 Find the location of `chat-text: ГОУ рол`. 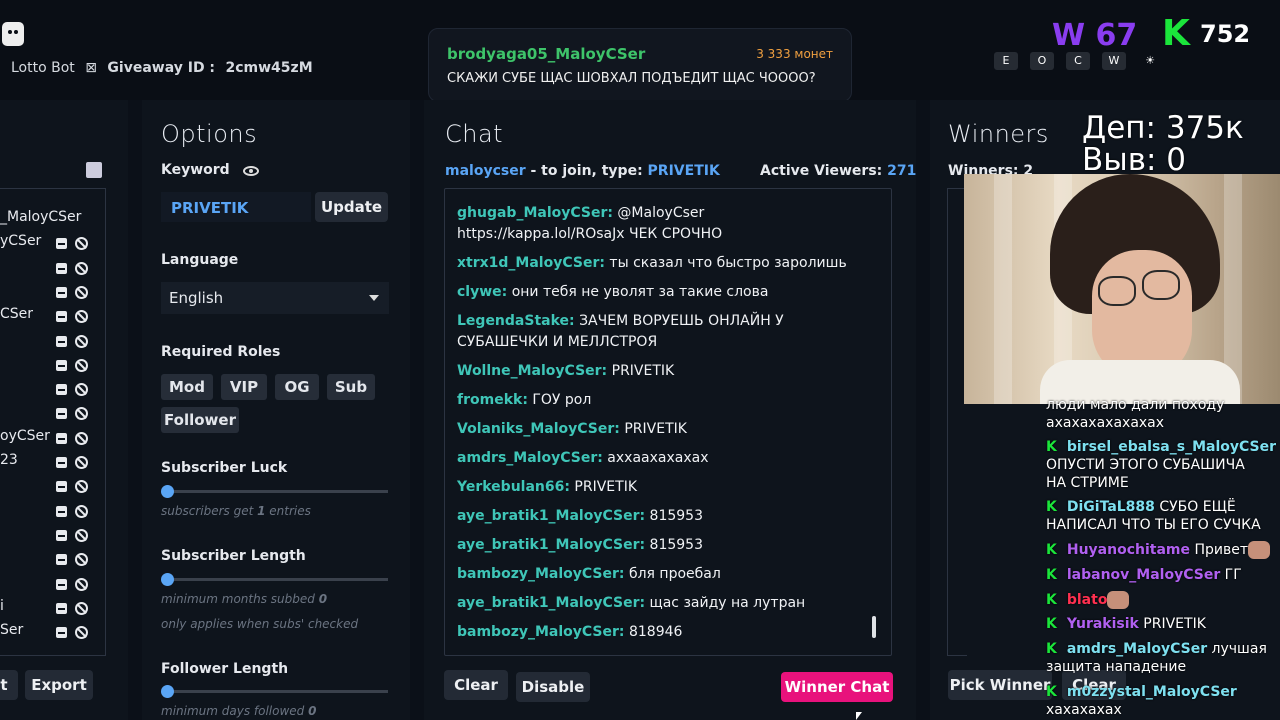

chat-text: ГОУ рол is located at coordinates (559, 400).